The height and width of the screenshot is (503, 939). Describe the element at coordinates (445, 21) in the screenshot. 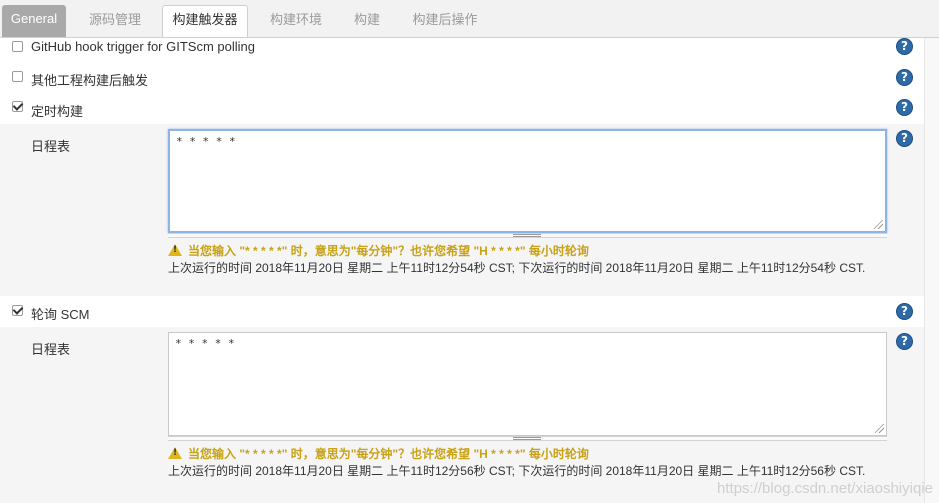

I see `tab-post-build-actions: 构建后操作` at that location.